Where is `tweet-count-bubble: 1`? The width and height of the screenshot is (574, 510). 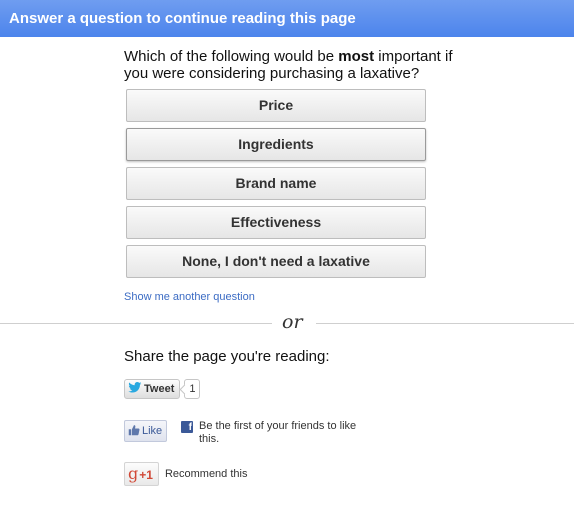
tweet-count-bubble: 1 is located at coordinates (192, 389).